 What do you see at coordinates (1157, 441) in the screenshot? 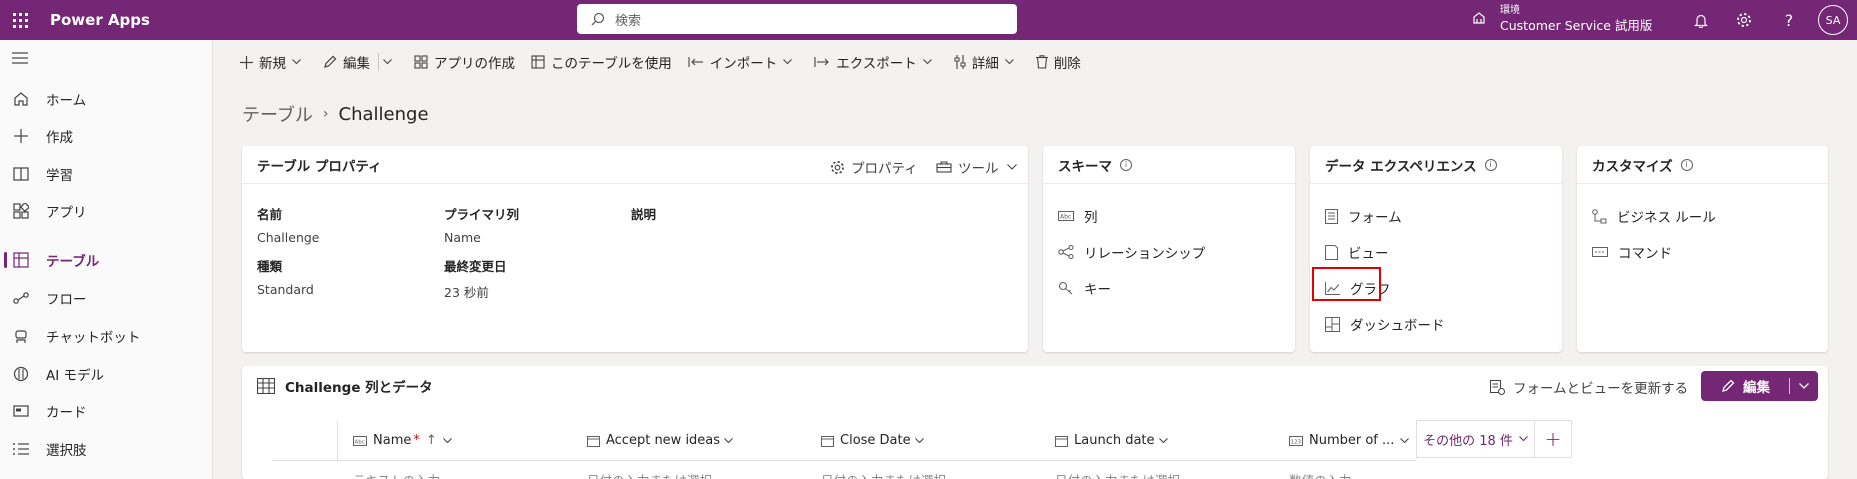
I see `column-header-launch-date: Launch date` at bounding box center [1157, 441].